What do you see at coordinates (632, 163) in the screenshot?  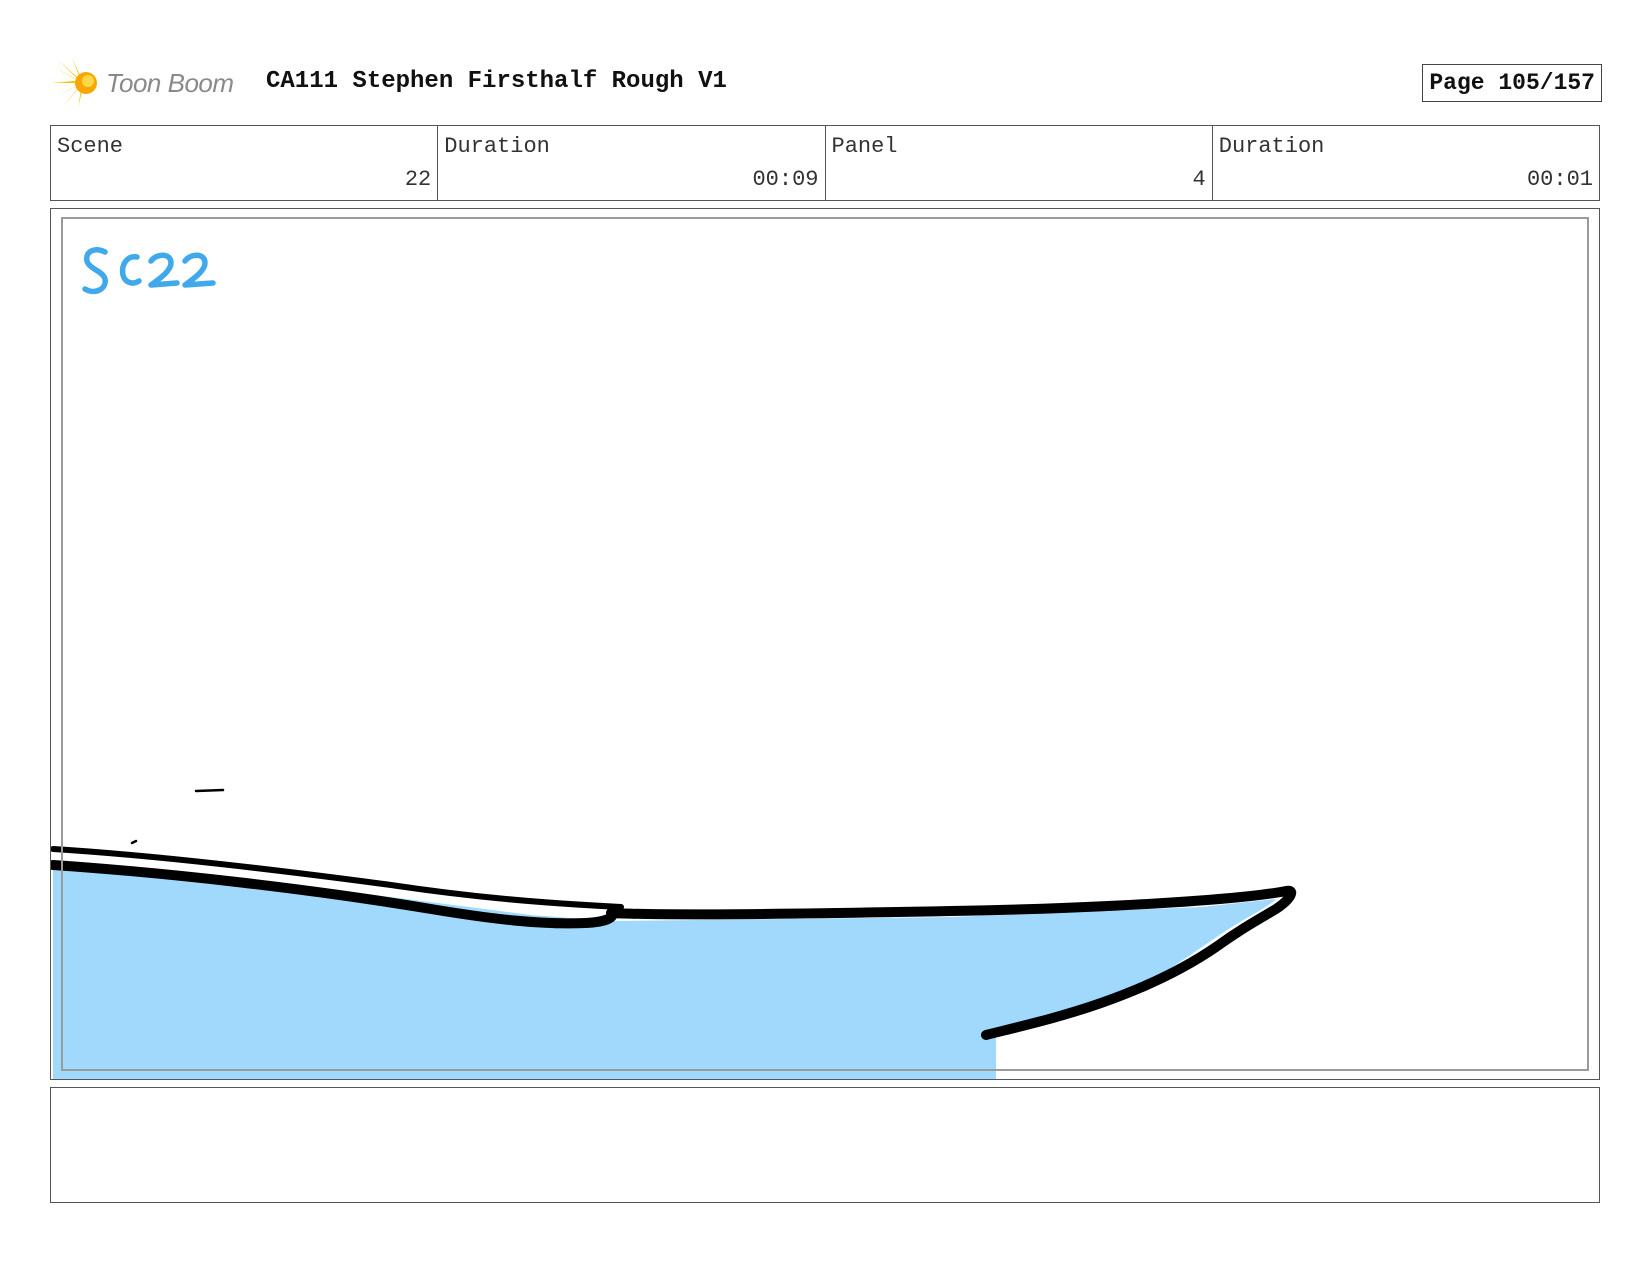 I see `scene-duration-cell: Duration 00:09` at bounding box center [632, 163].